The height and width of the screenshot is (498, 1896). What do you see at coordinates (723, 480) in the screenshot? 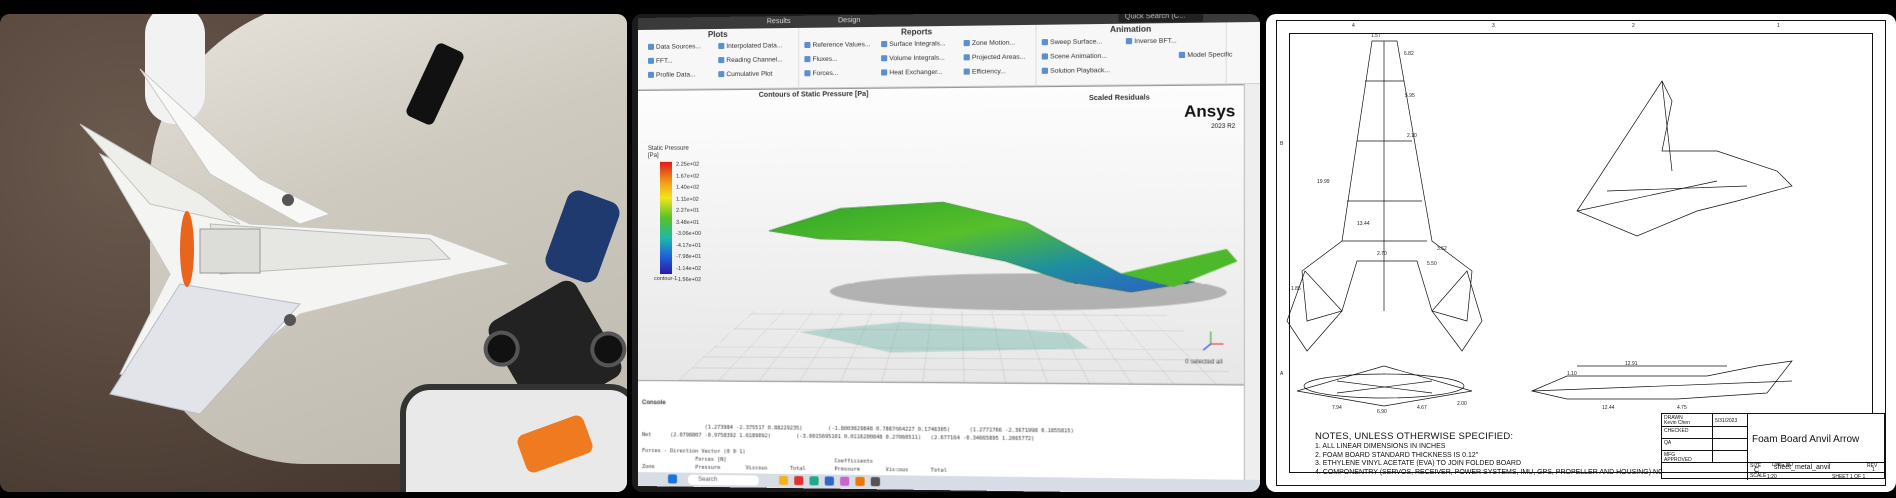
I see `taskbar-search: Search` at bounding box center [723, 480].